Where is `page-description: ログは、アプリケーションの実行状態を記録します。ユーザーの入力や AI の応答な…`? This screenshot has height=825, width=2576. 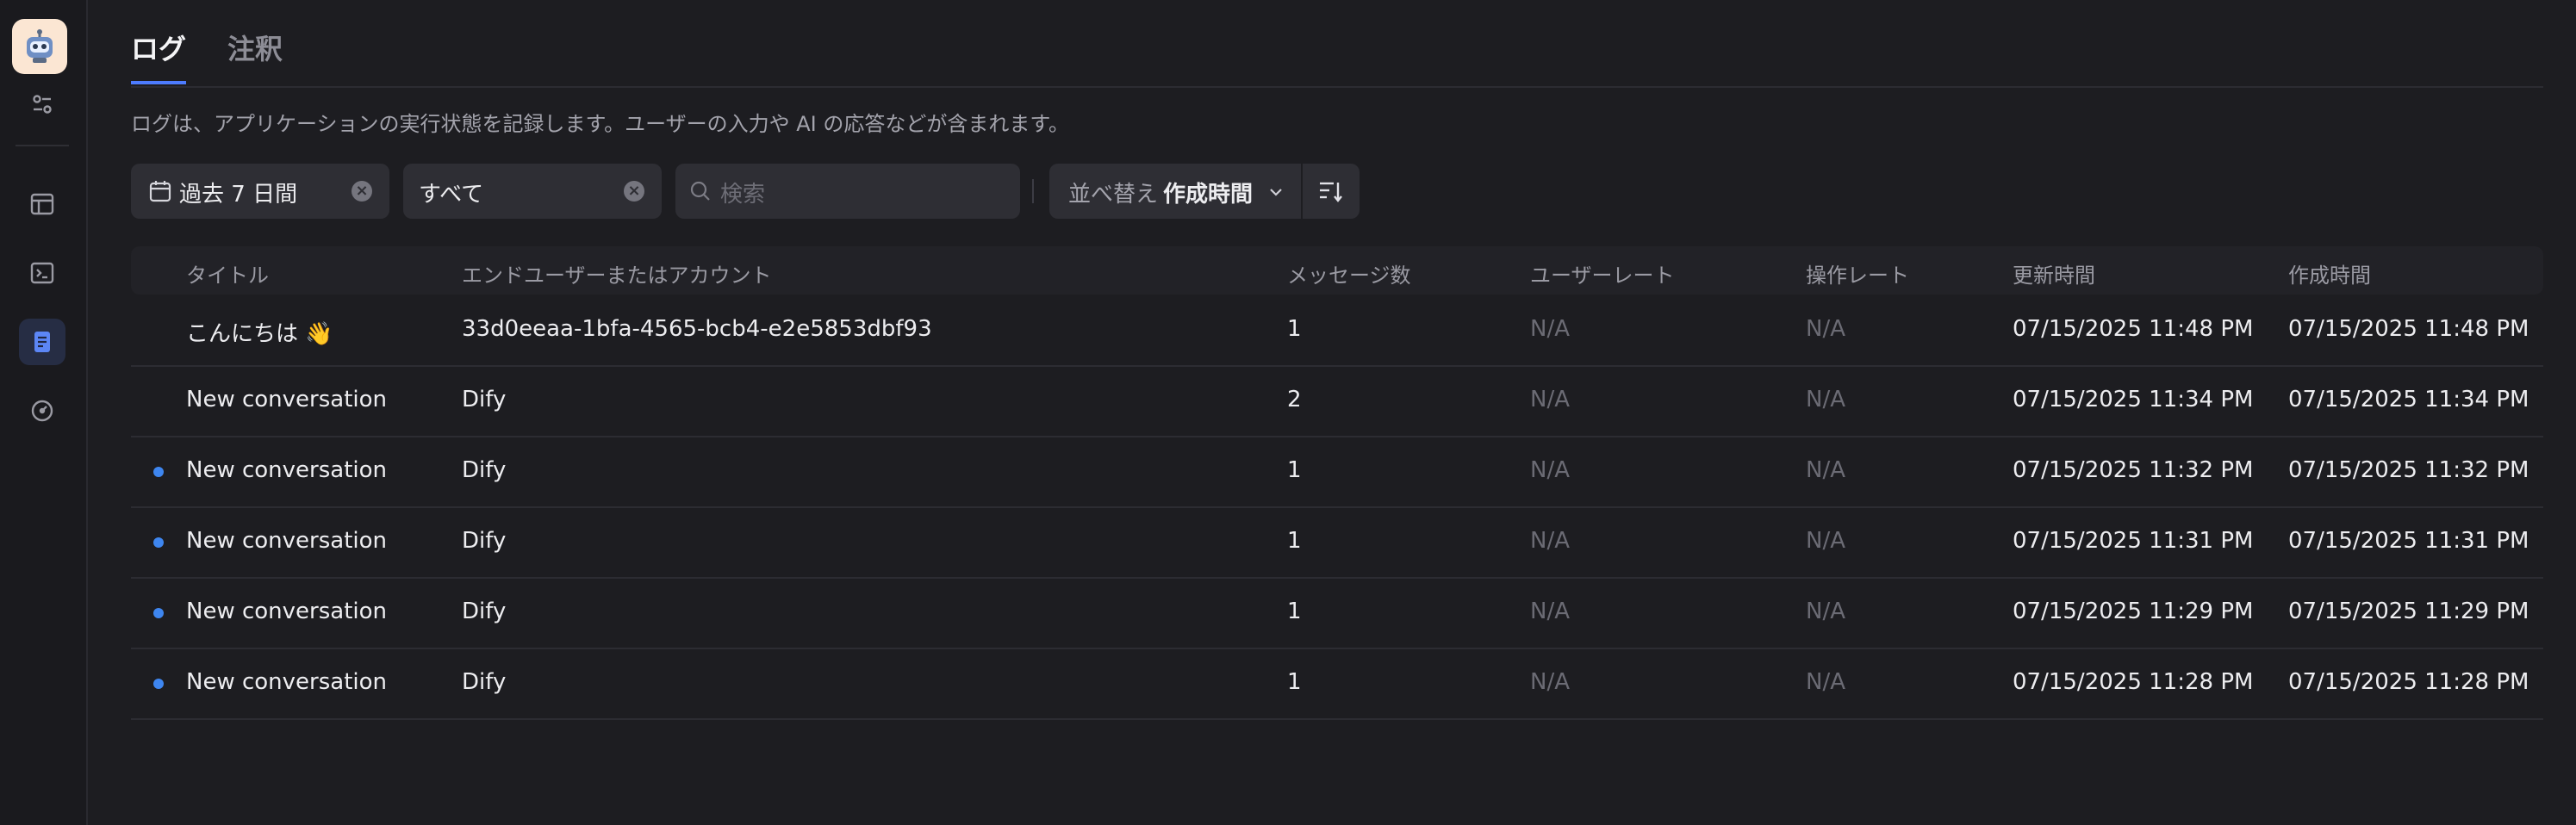 page-description: ログは、アプリケーションの実行状態を記録します。ユーザーの入力や AI の応答な… is located at coordinates (600, 124).